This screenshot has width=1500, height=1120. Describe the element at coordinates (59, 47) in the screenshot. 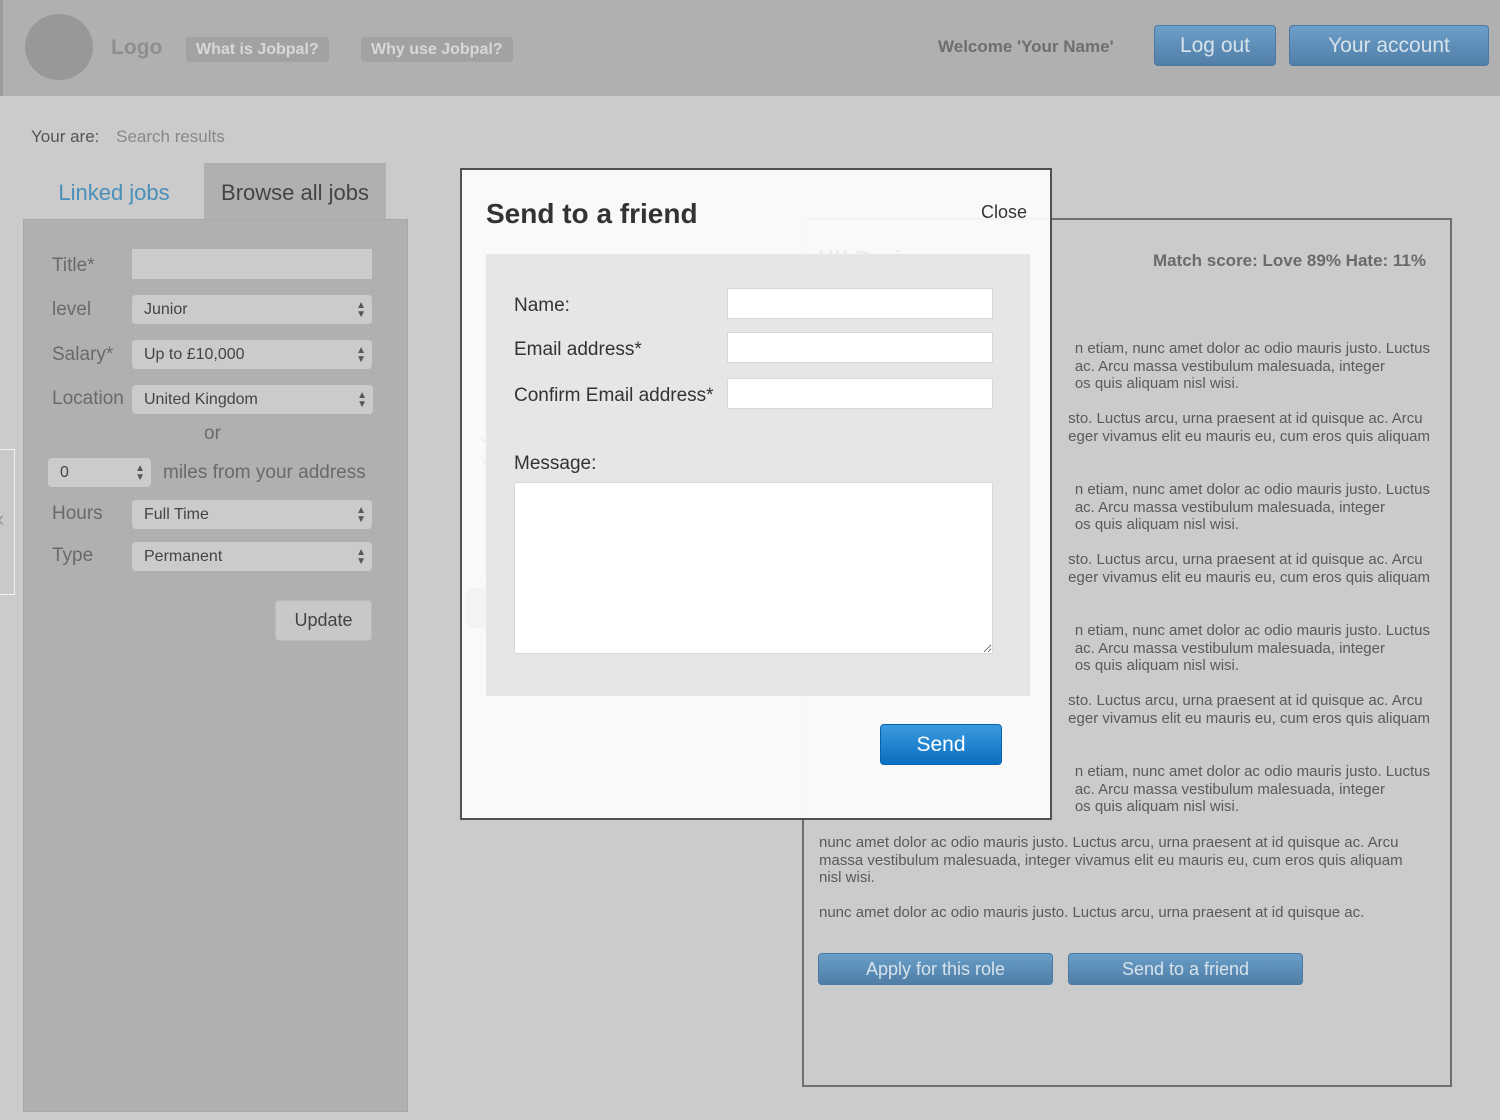

I see `logo-icon` at that location.